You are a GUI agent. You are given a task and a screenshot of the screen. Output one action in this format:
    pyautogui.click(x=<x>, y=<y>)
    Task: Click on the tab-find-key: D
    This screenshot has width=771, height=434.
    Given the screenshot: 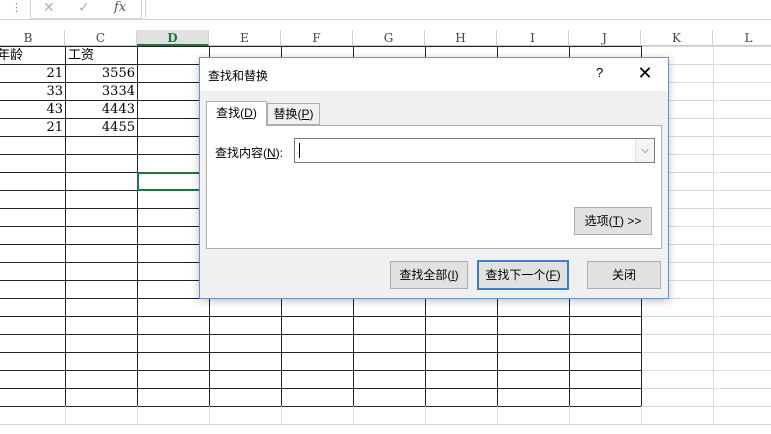 What is the action you would take?
    pyautogui.click(x=248, y=113)
    